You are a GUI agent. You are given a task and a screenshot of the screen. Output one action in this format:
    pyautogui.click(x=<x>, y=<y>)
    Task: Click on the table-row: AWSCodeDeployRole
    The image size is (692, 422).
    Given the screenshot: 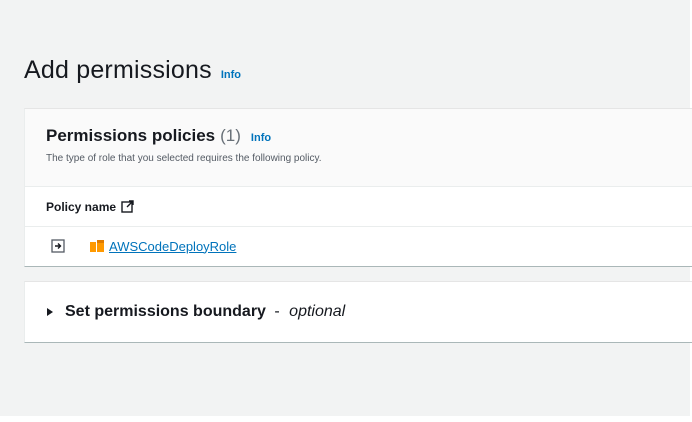 What is the action you would take?
    pyautogui.click(x=358, y=246)
    